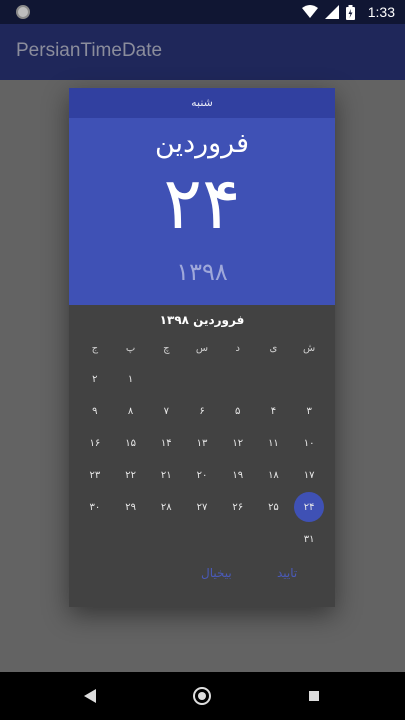  Describe the element at coordinates (95, 411) in the screenshot. I see `day-cell: ۹` at that location.